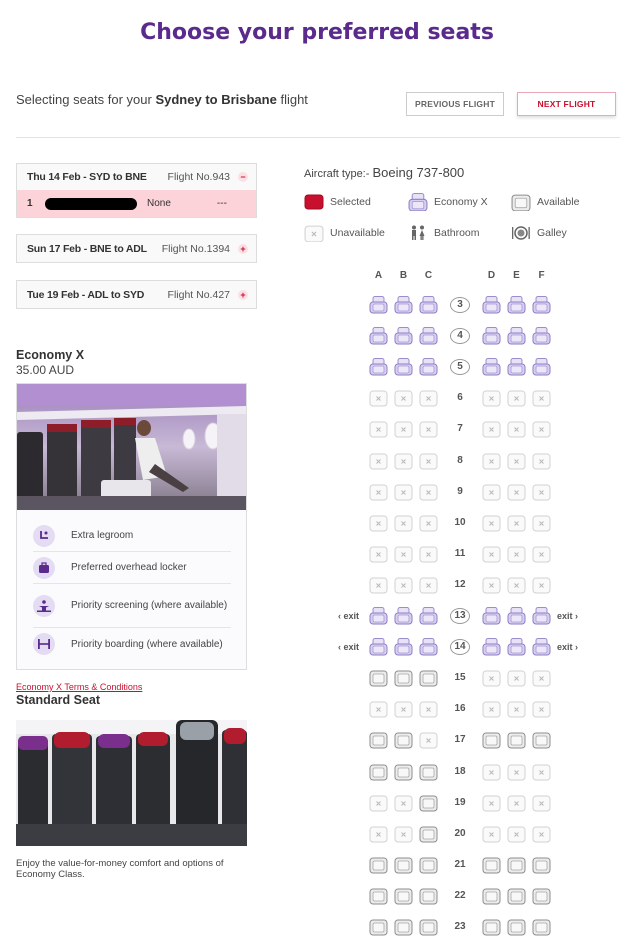  Describe the element at coordinates (491, 367) in the screenshot. I see `seat-5D-economy-x` at that location.